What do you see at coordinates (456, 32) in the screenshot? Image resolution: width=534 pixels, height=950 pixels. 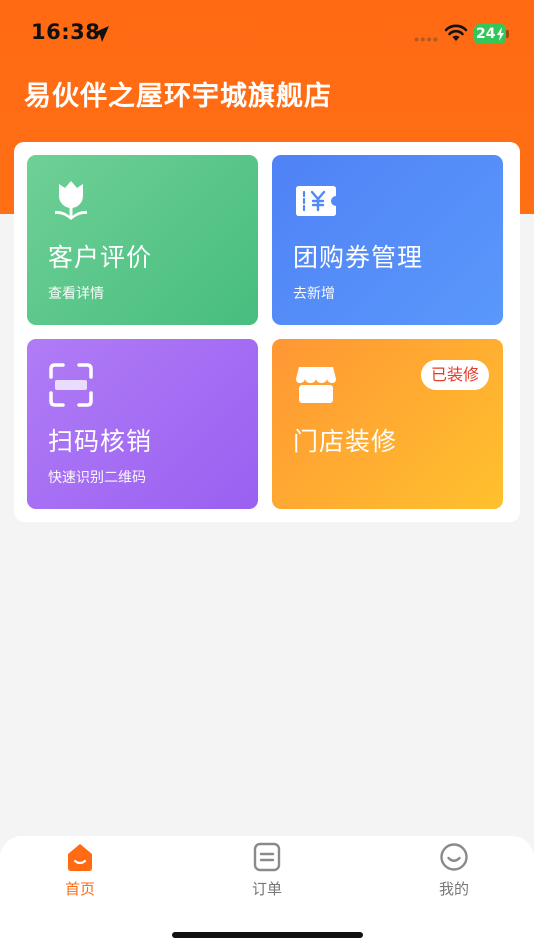 I see `wifi-icon` at bounding box center [456, 32].